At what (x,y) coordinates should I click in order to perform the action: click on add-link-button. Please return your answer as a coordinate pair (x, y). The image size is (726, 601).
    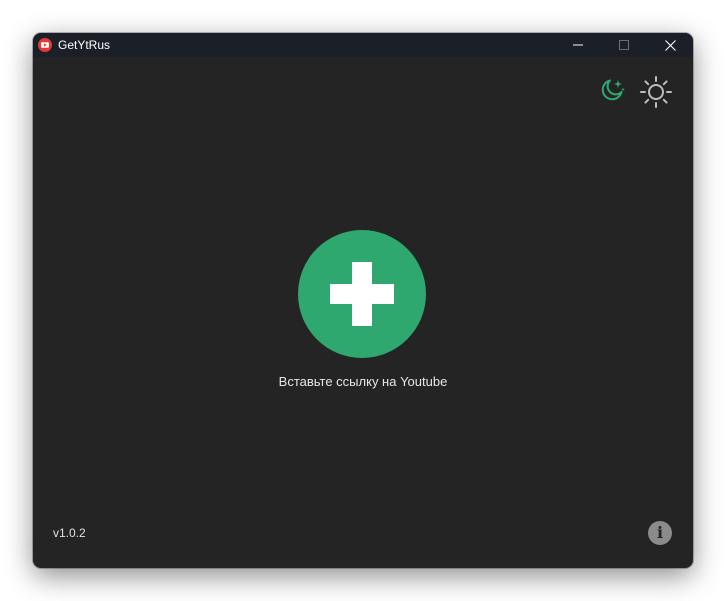
    Looking at the image, I should click on (362, 294).